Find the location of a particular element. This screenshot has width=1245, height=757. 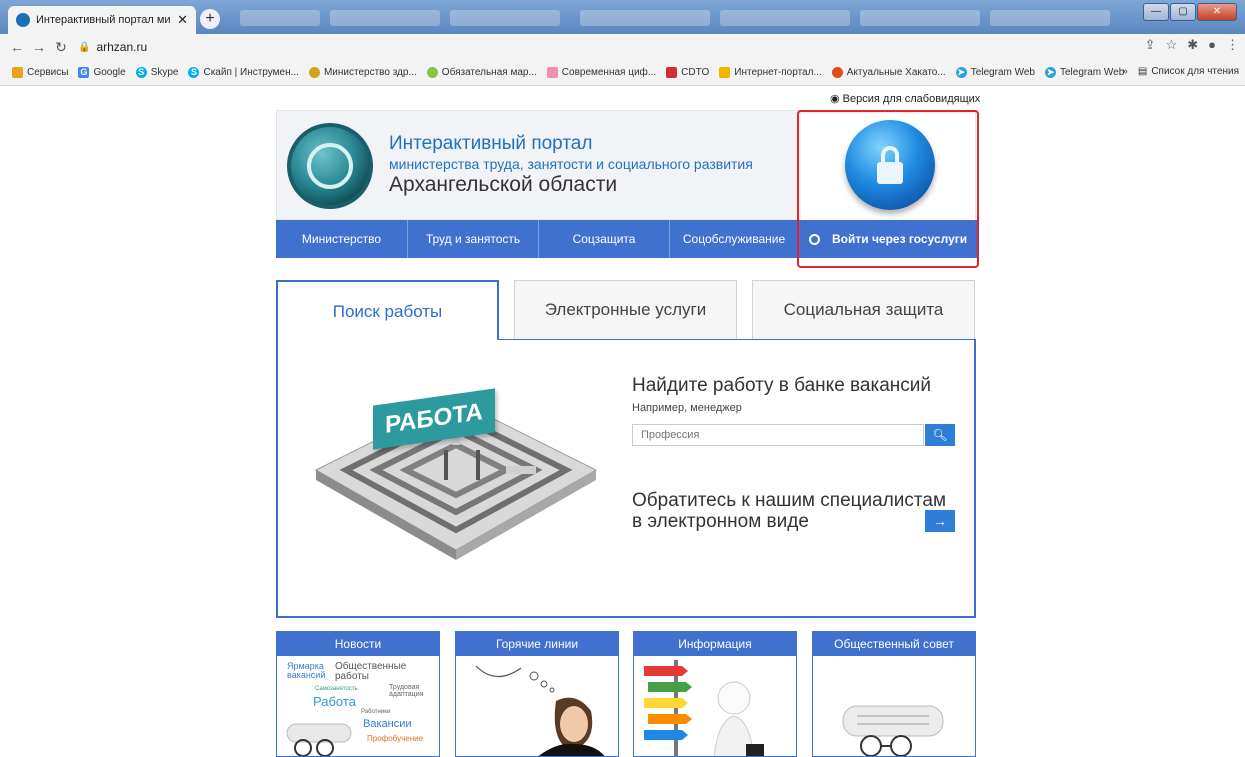

lock-icon: 🔒 is located at coordinates (84, 47).